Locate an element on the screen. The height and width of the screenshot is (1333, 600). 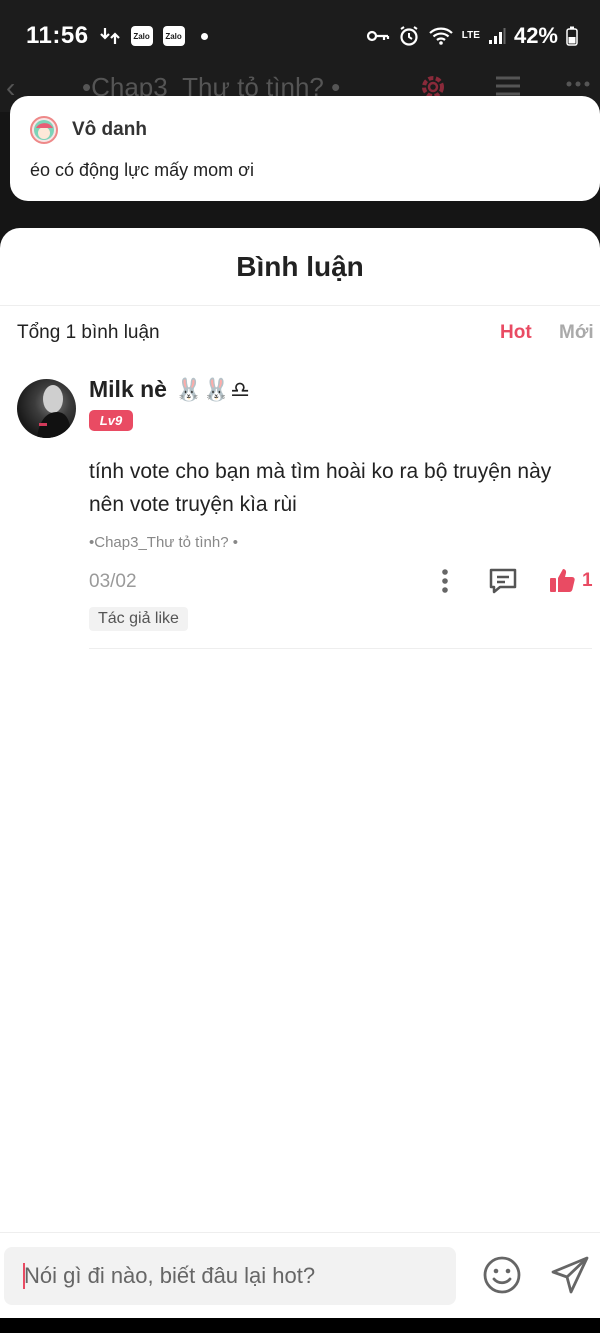
comment-input is located at coordinates (230, 1276).